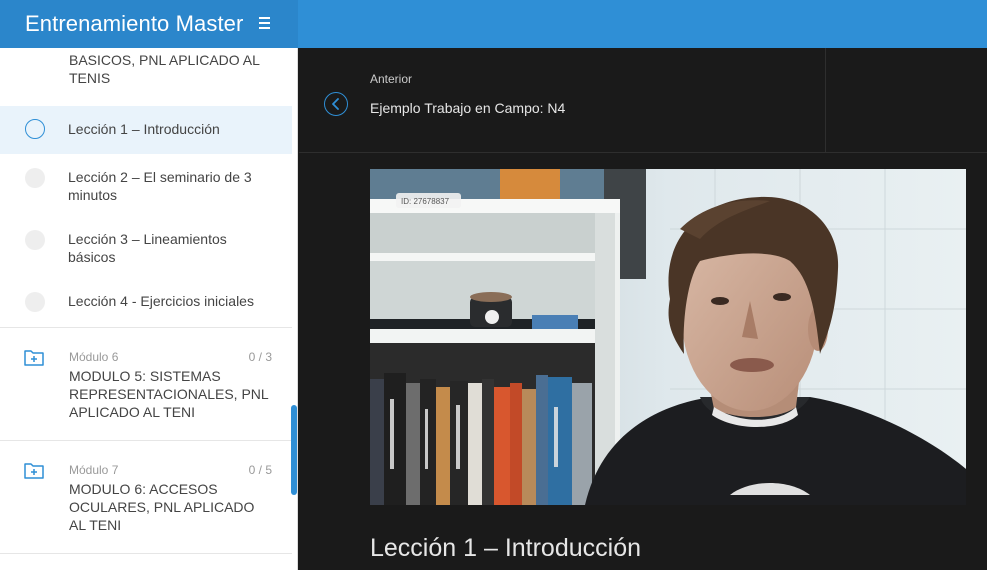  What do you see at coordinates (160, 186) in the screenshot?
I see `lesson-label: Lección 2 – El seminario de 3 minutos` at bounding box center [160, 186].